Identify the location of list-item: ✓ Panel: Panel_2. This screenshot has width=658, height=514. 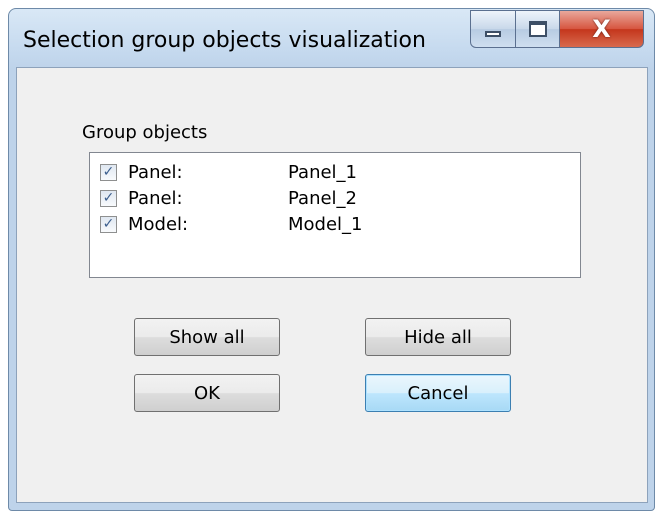
(228, 198).